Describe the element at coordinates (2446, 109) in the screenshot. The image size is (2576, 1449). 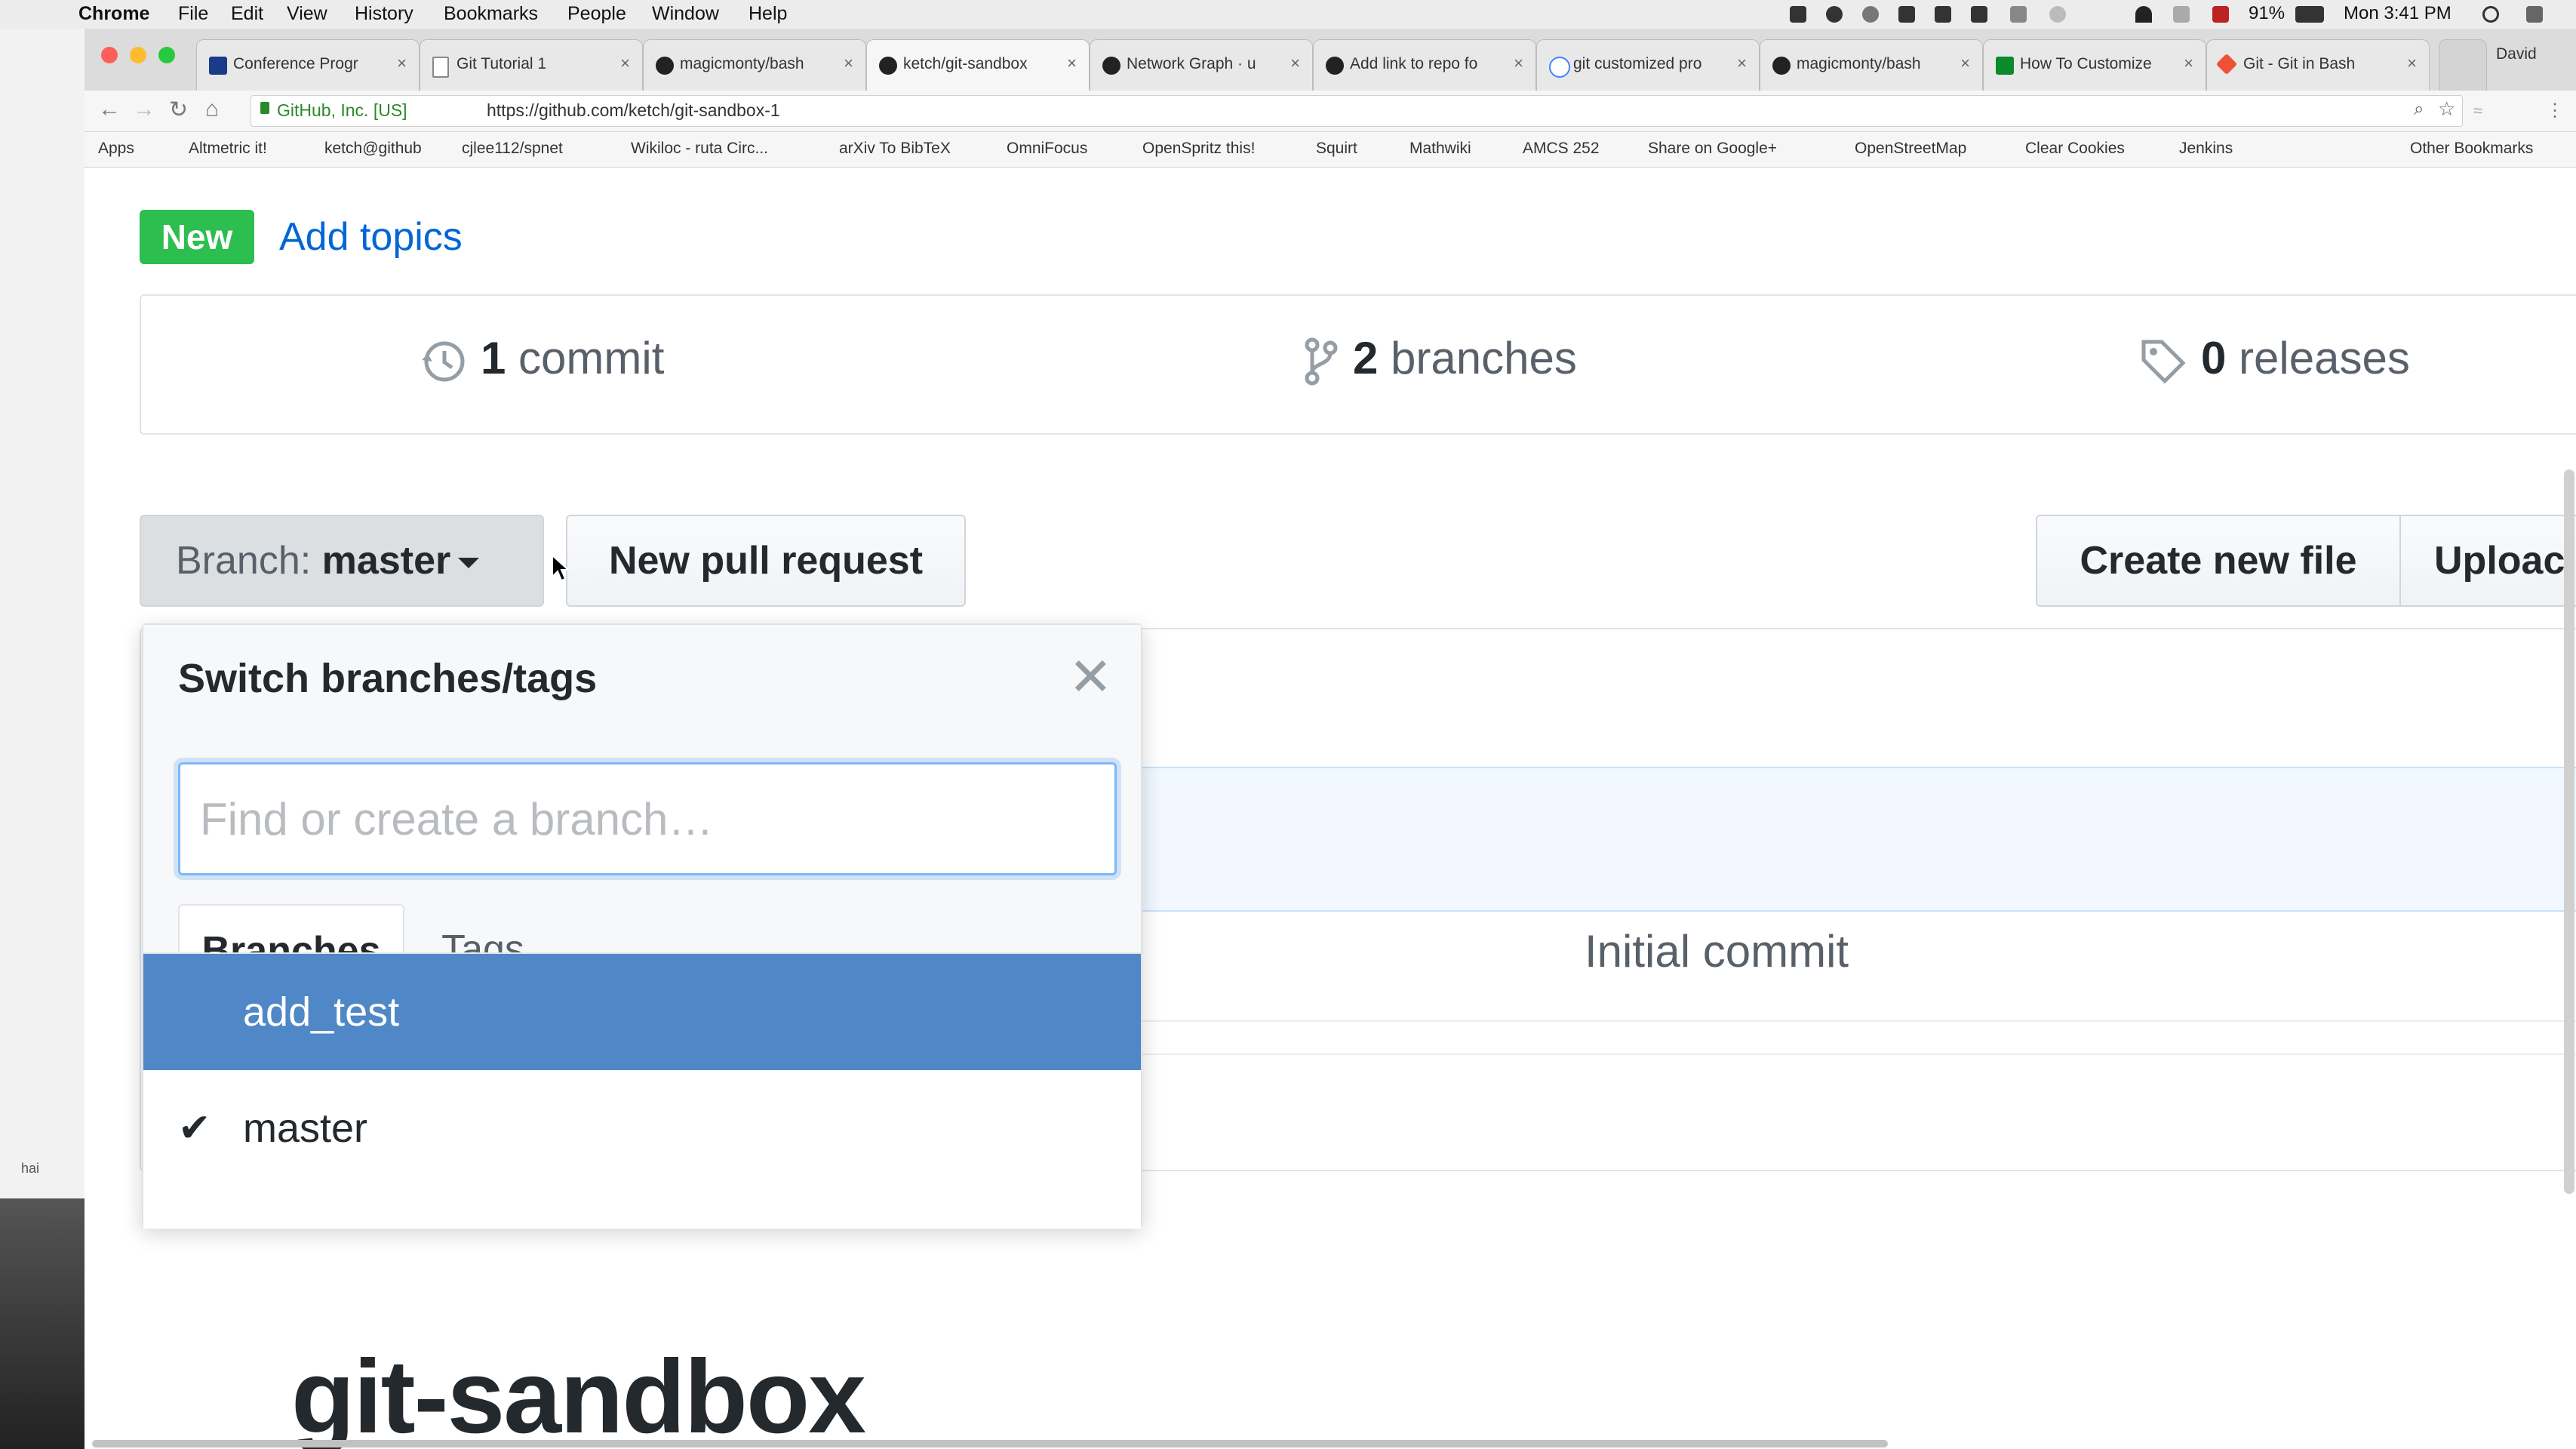
I see `star-icon: ☆` at that location.